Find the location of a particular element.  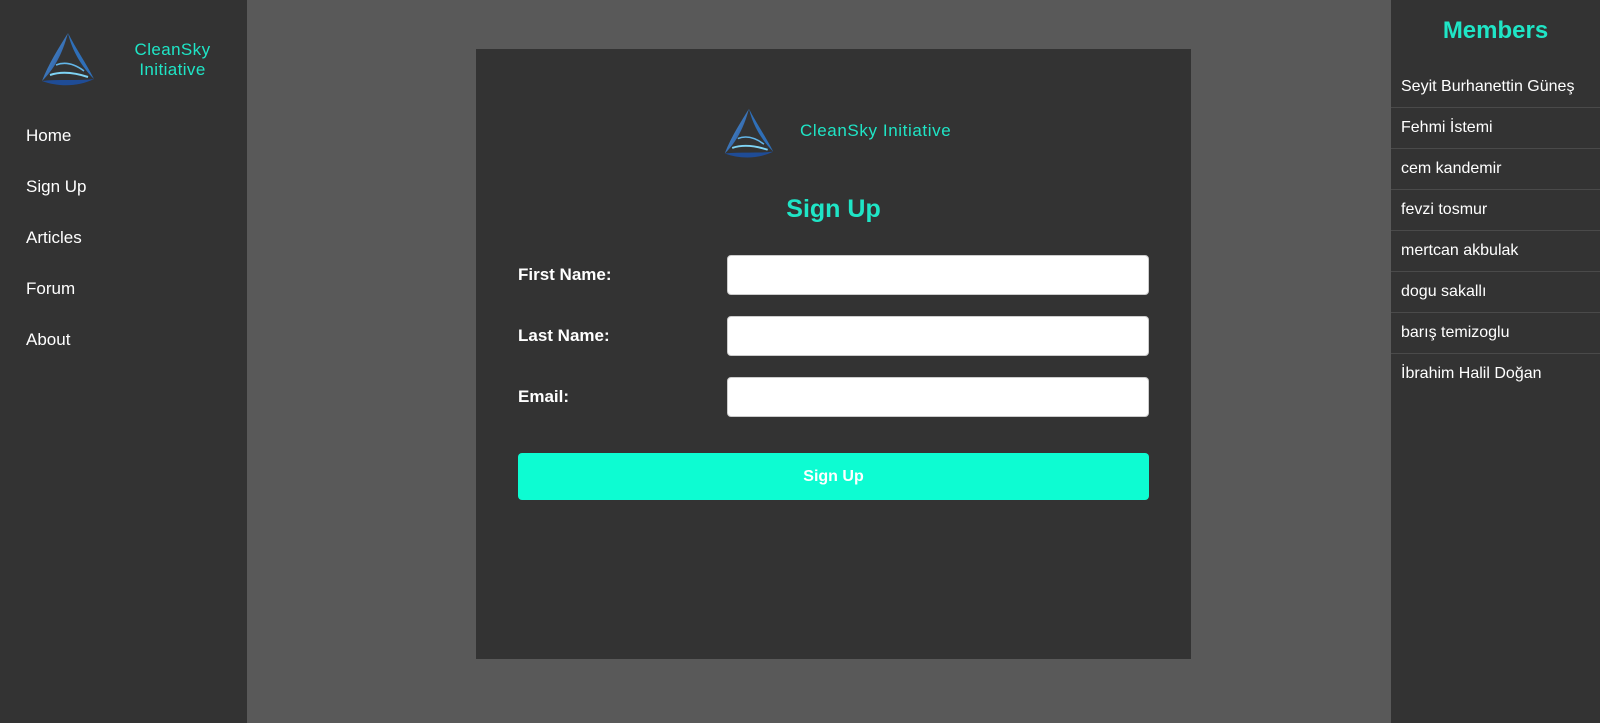

sidebar-brand: CleanSky Initiative is located at coordinates (123, 55).